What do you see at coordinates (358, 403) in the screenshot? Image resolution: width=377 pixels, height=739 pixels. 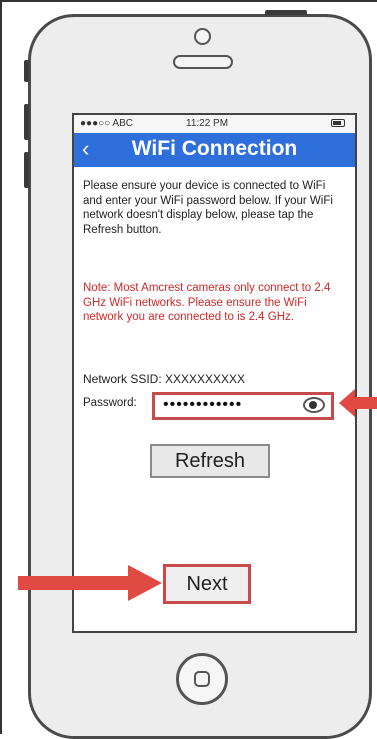 I see `password-arrow-icon` at bounding box center [358, 403].